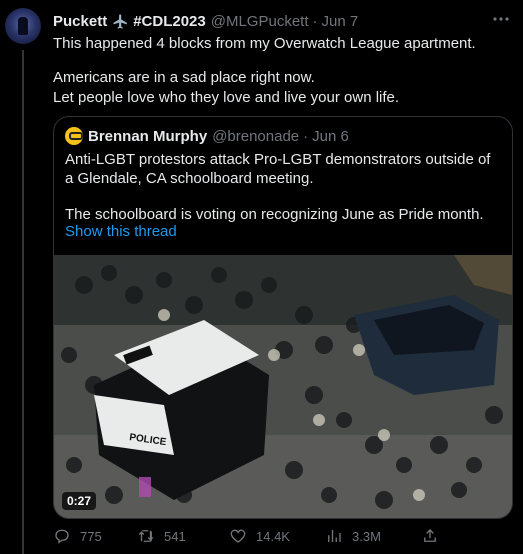 This screenshot has height=554, width=523. What do you see at coordinates (74, 136) in the screenshot?
I see `quote-author-avatar` at bounding box center [74, 136].